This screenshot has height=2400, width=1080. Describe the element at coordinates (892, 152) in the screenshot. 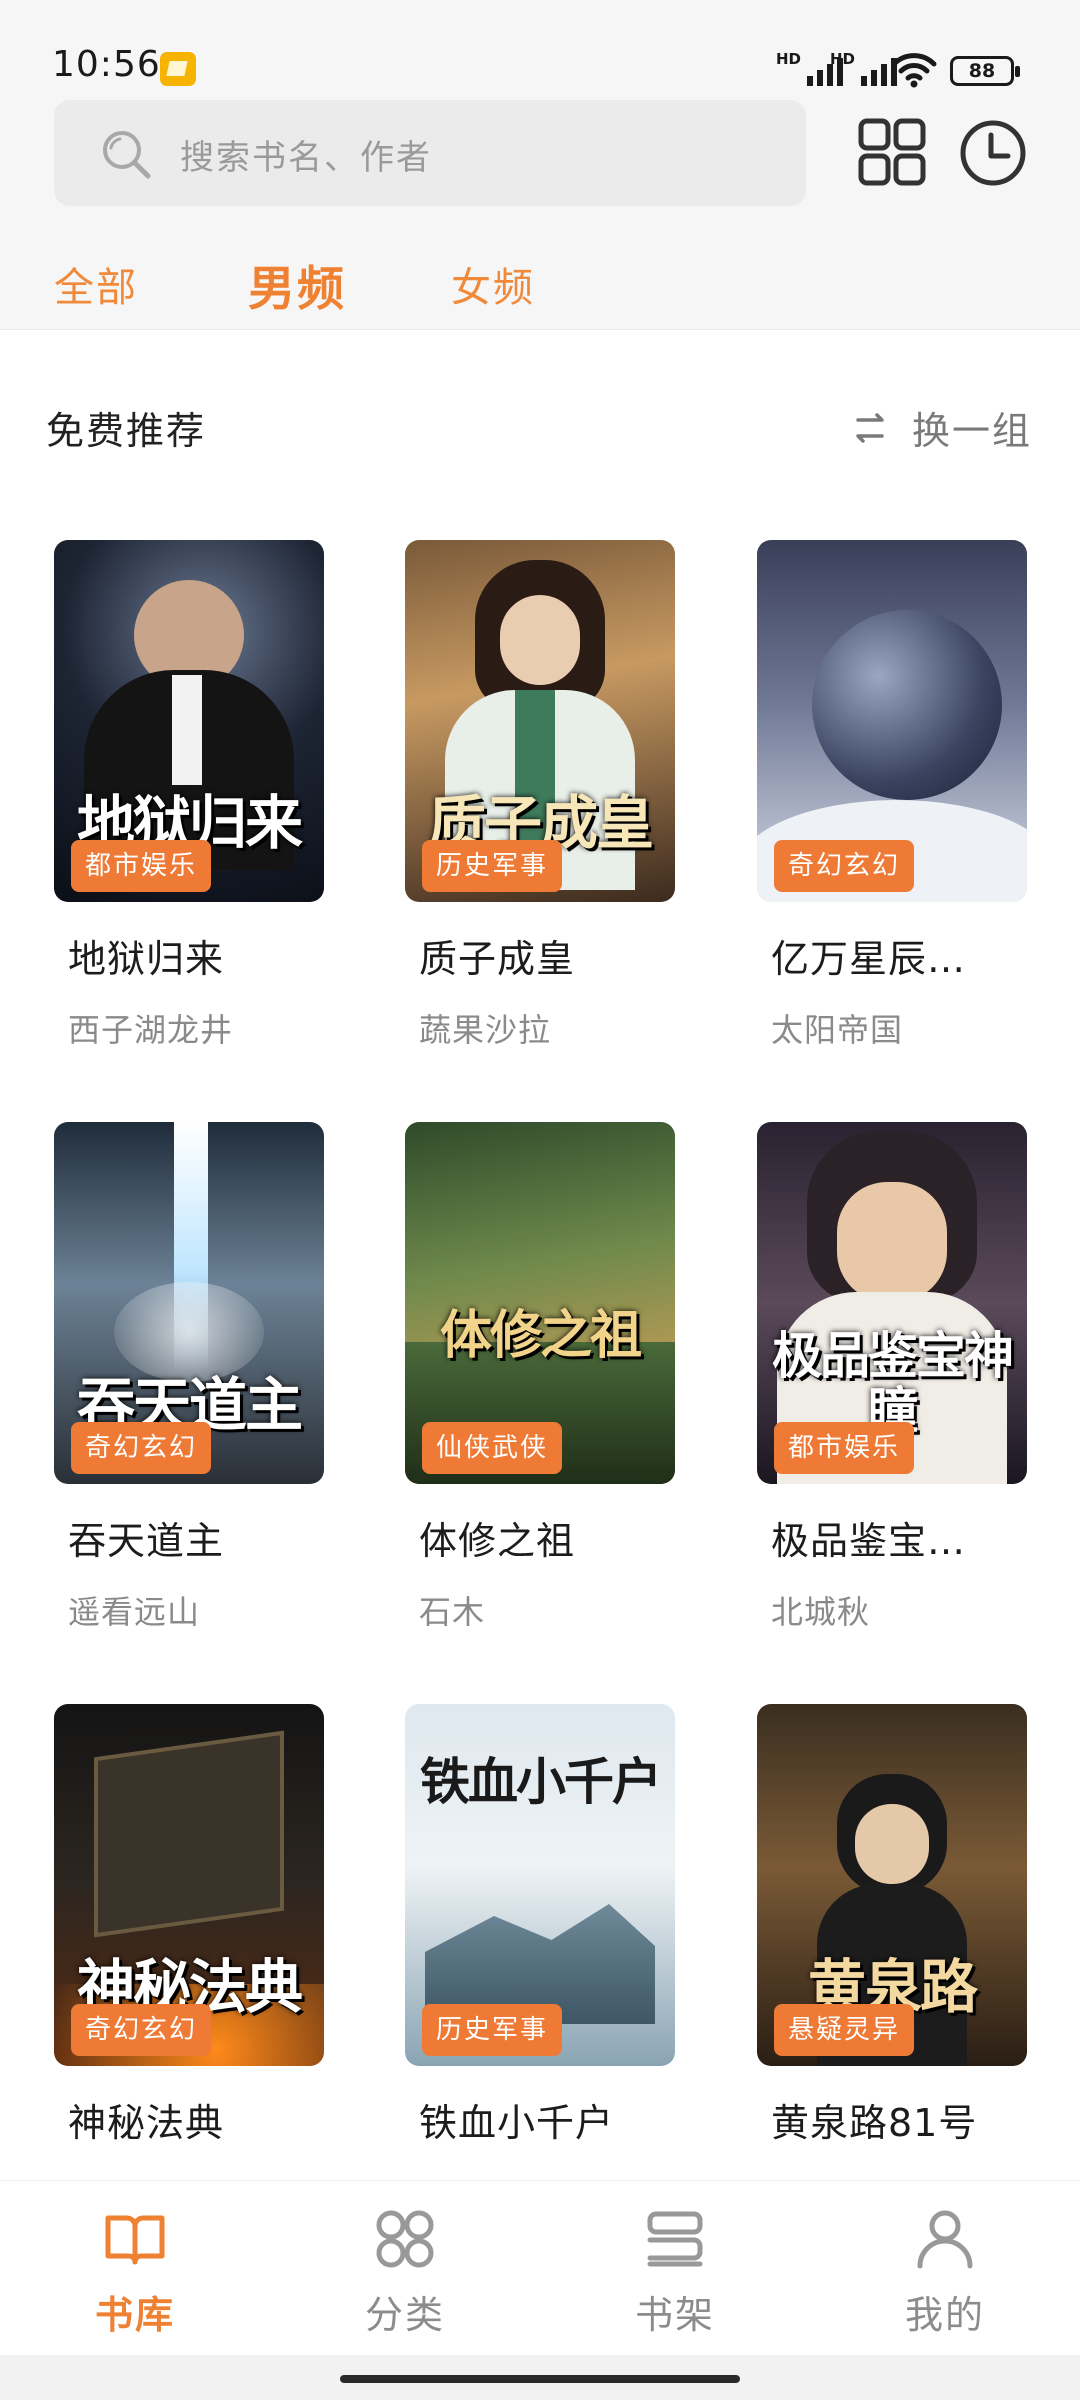

I see `grid-view-icon` at that location.